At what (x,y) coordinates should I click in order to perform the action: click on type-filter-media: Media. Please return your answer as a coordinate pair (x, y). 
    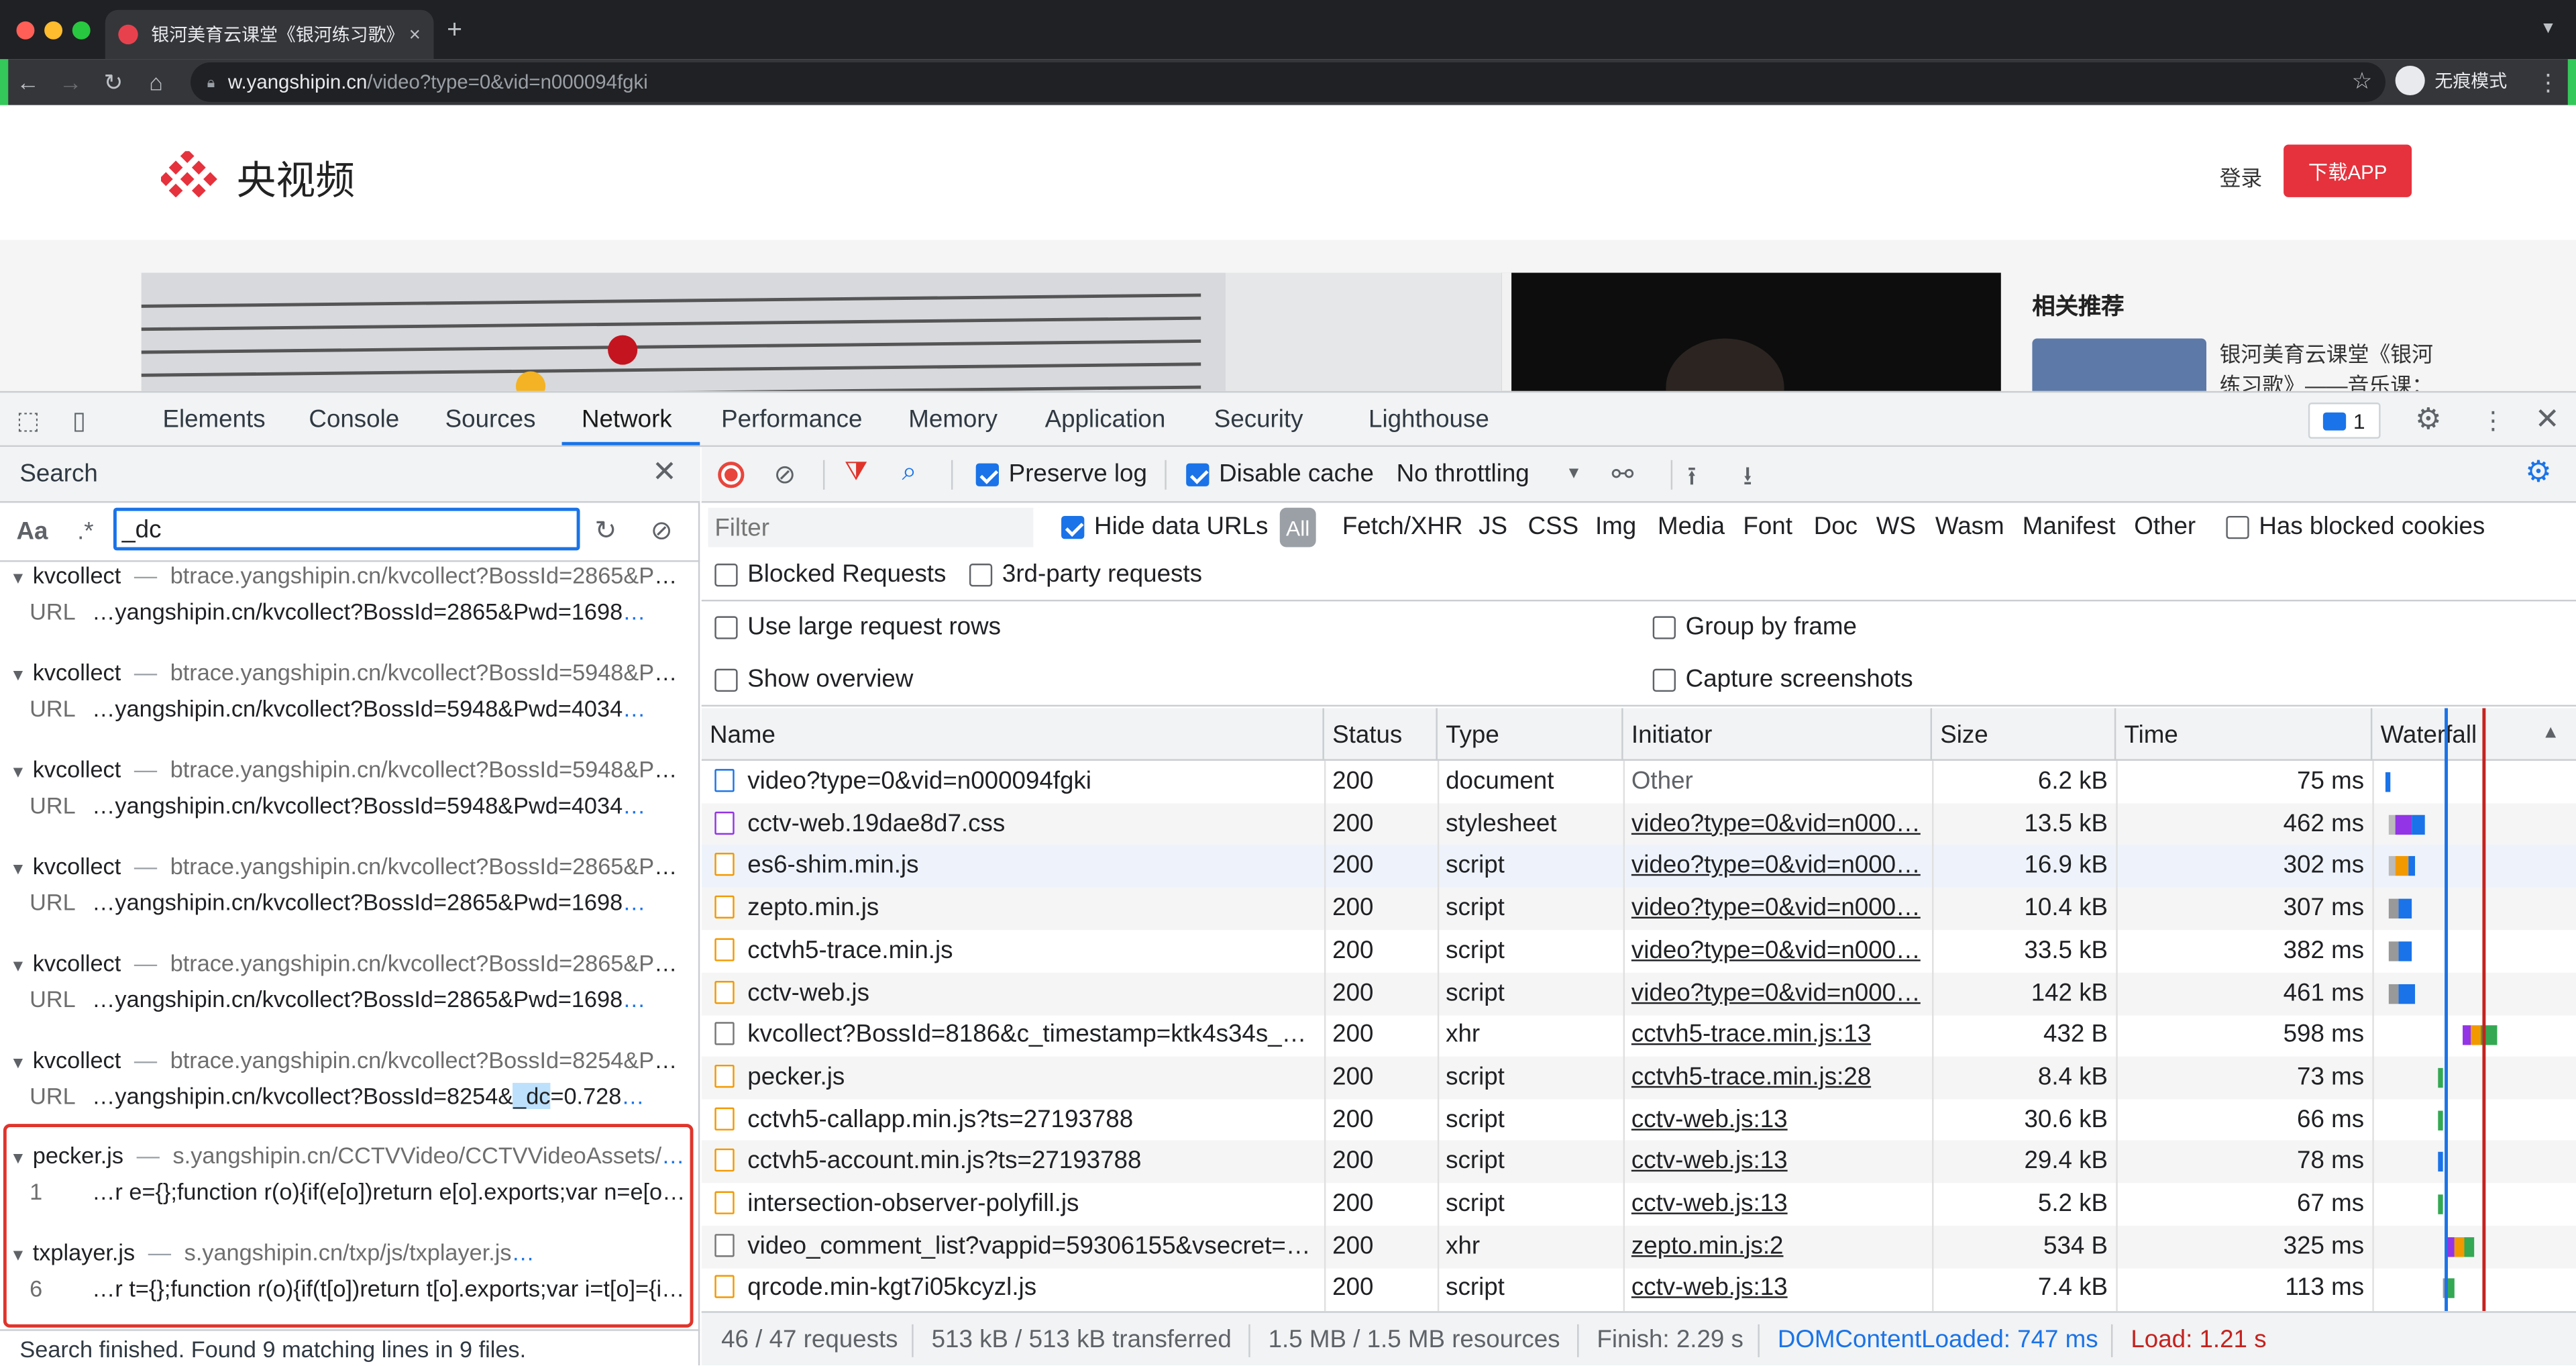
    Looking at the image, I should click on (1691, 527).